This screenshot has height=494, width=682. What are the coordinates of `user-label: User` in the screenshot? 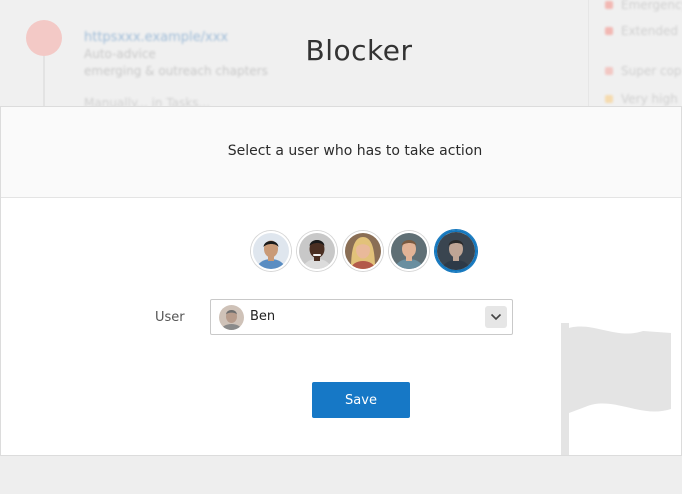 It's located at (170, 317).